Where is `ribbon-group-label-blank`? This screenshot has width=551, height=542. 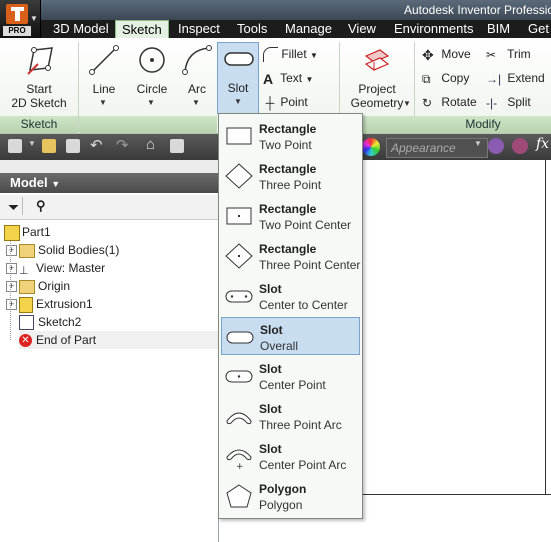
ribbon-group-label-blank is located at coordinates (388, 124).